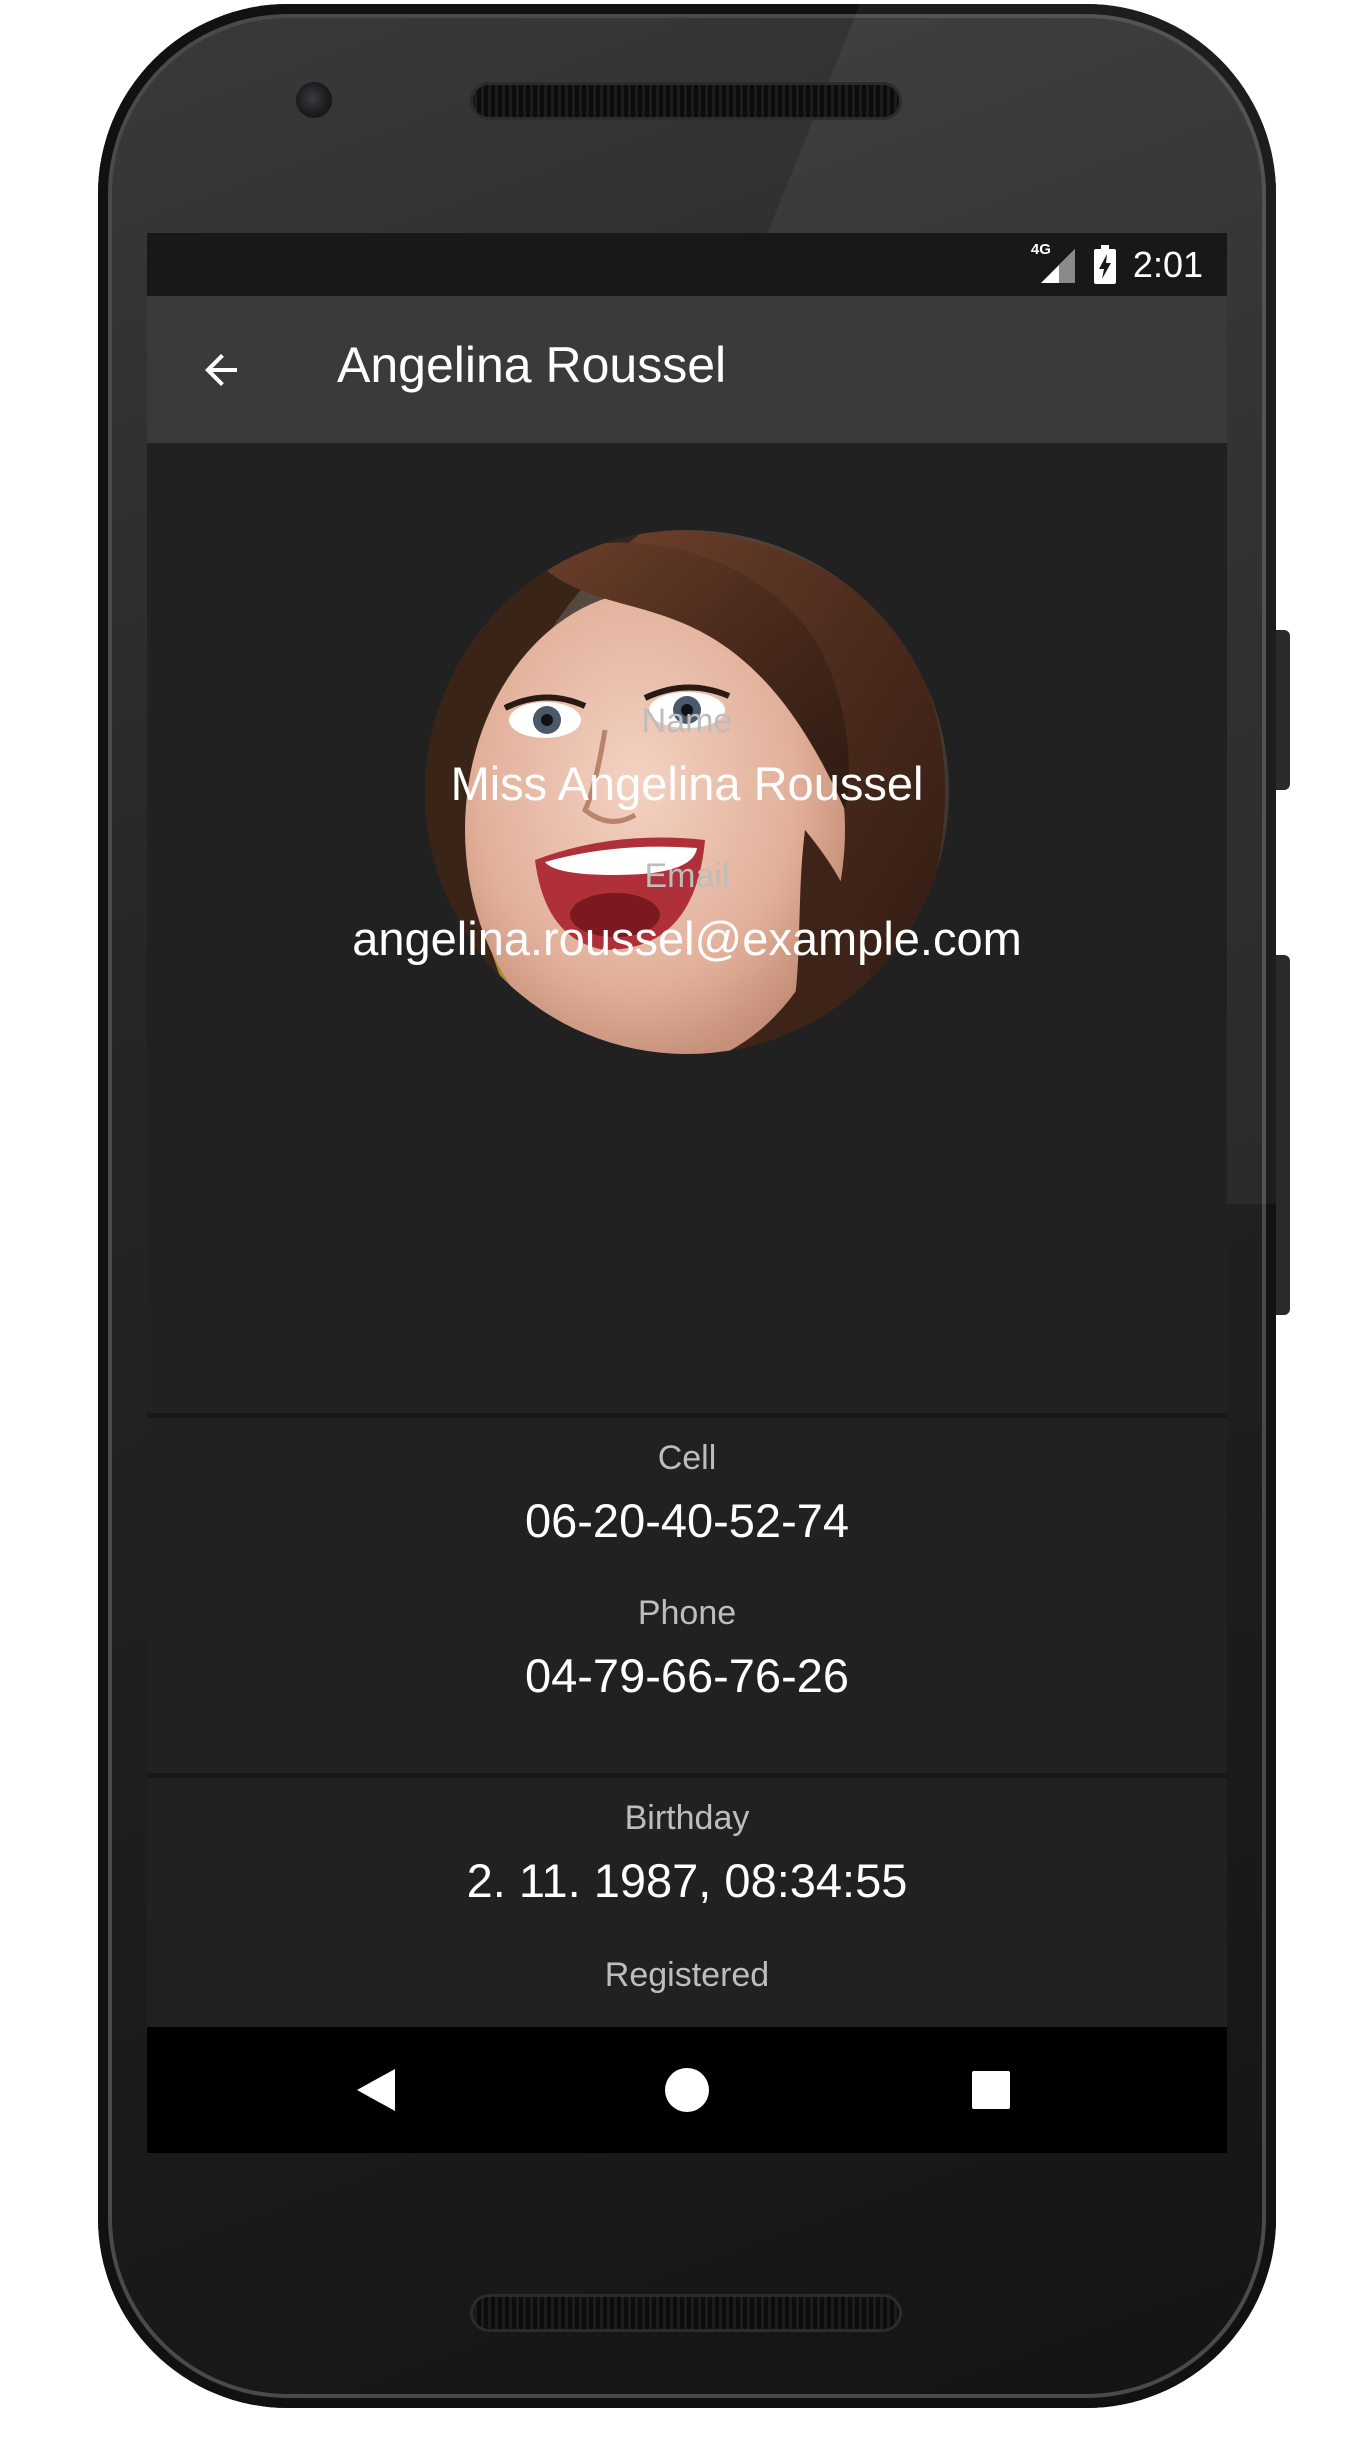  Describe the element at coordinates (687, 1675) in the screenshot. I see `field-value: 04-79-66-76-26` at that location.